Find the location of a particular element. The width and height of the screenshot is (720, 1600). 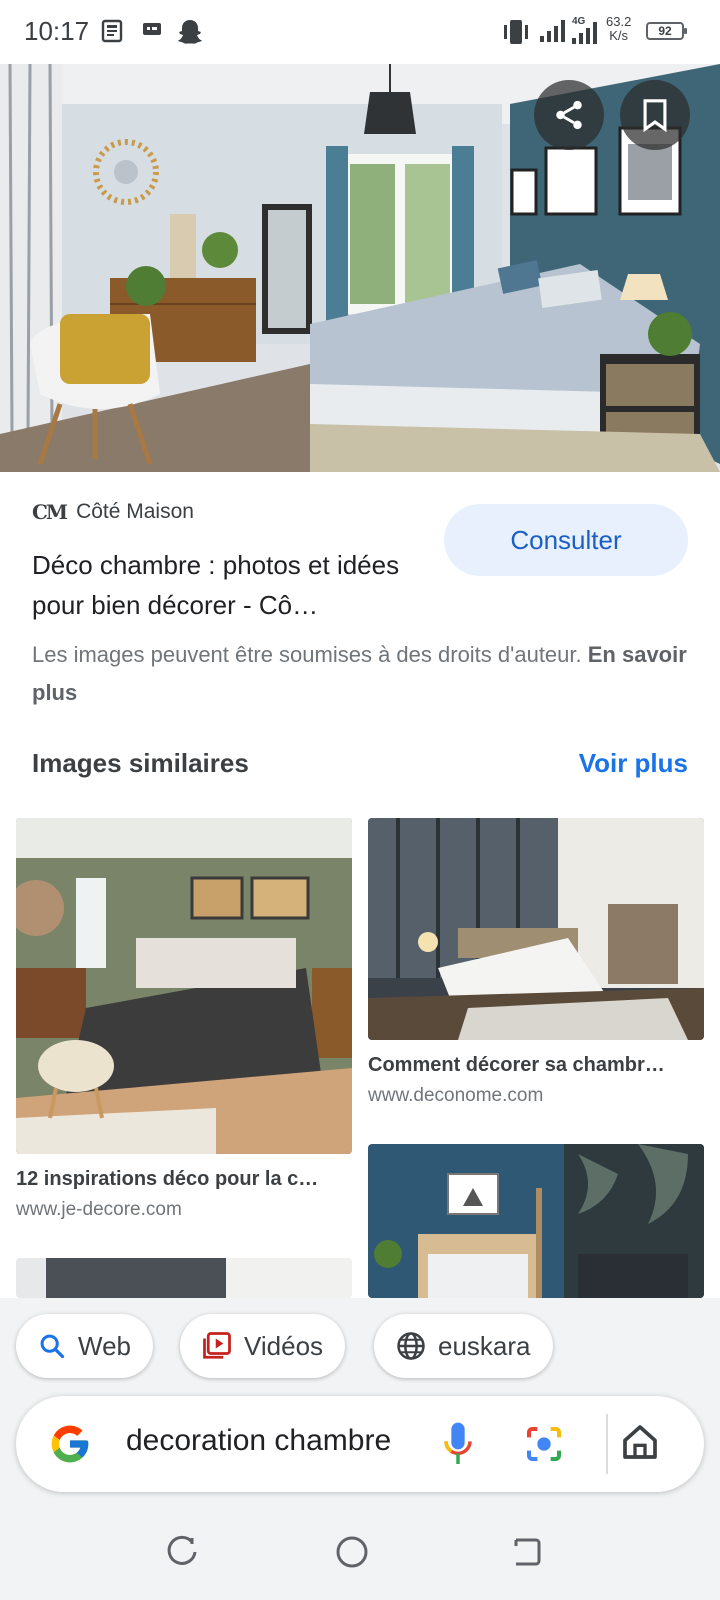

network-speed: 63.2 K/s is located at coordinates (619, 28).